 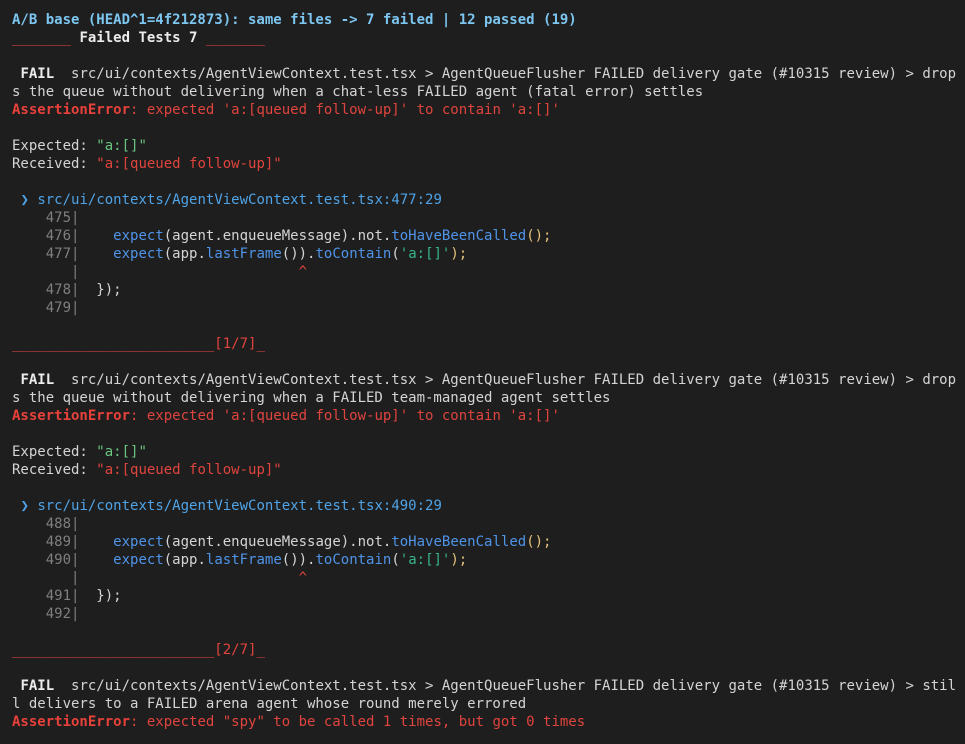 I want to click on code-line: 488|, so click(x=486, y=524).